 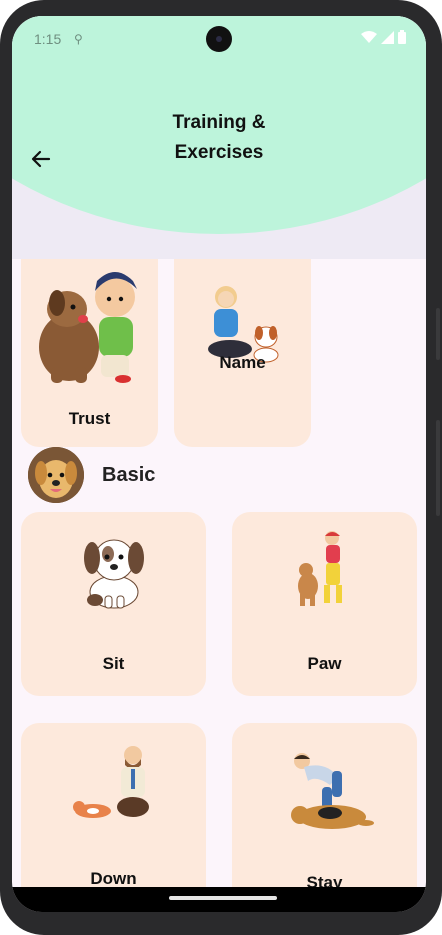 I want to click on status-bar: 1:15 ⚲, so click(x=219, y=39).